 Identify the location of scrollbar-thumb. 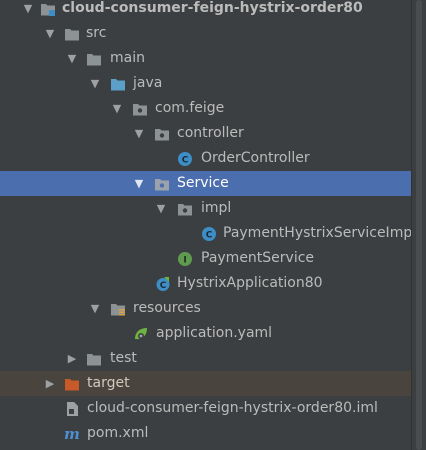
(419, 225).